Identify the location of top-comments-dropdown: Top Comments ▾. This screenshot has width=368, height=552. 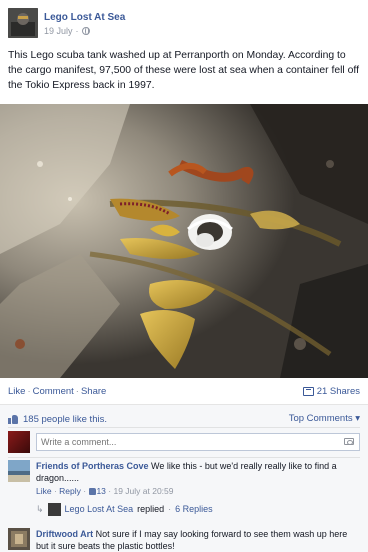
(324, 418).